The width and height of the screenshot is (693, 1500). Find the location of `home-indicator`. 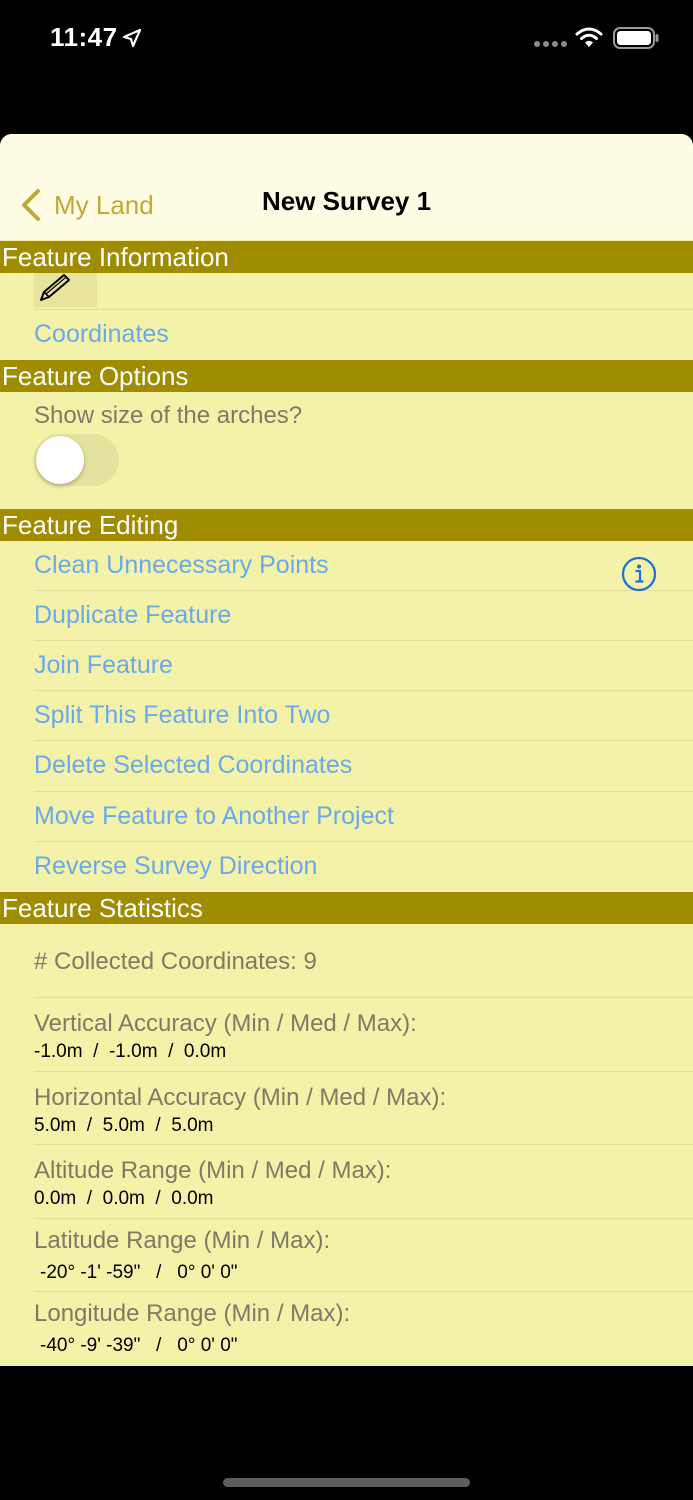

home-indicator is located at coordinates (346, 1482).